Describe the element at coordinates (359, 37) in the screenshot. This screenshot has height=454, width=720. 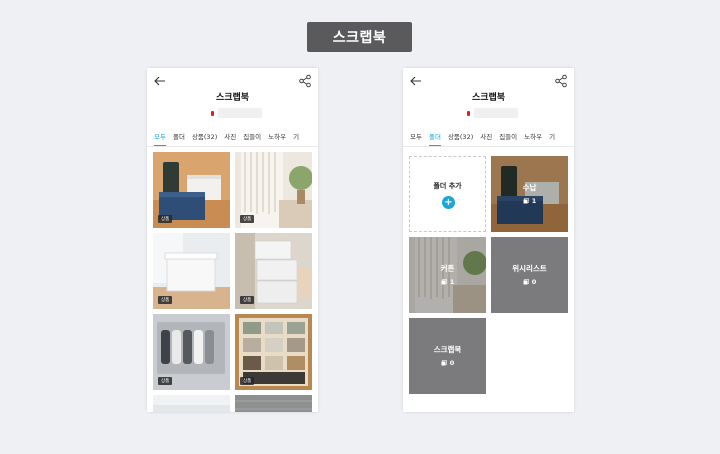
I see `page-title-badge: 스크랩북` at that location.